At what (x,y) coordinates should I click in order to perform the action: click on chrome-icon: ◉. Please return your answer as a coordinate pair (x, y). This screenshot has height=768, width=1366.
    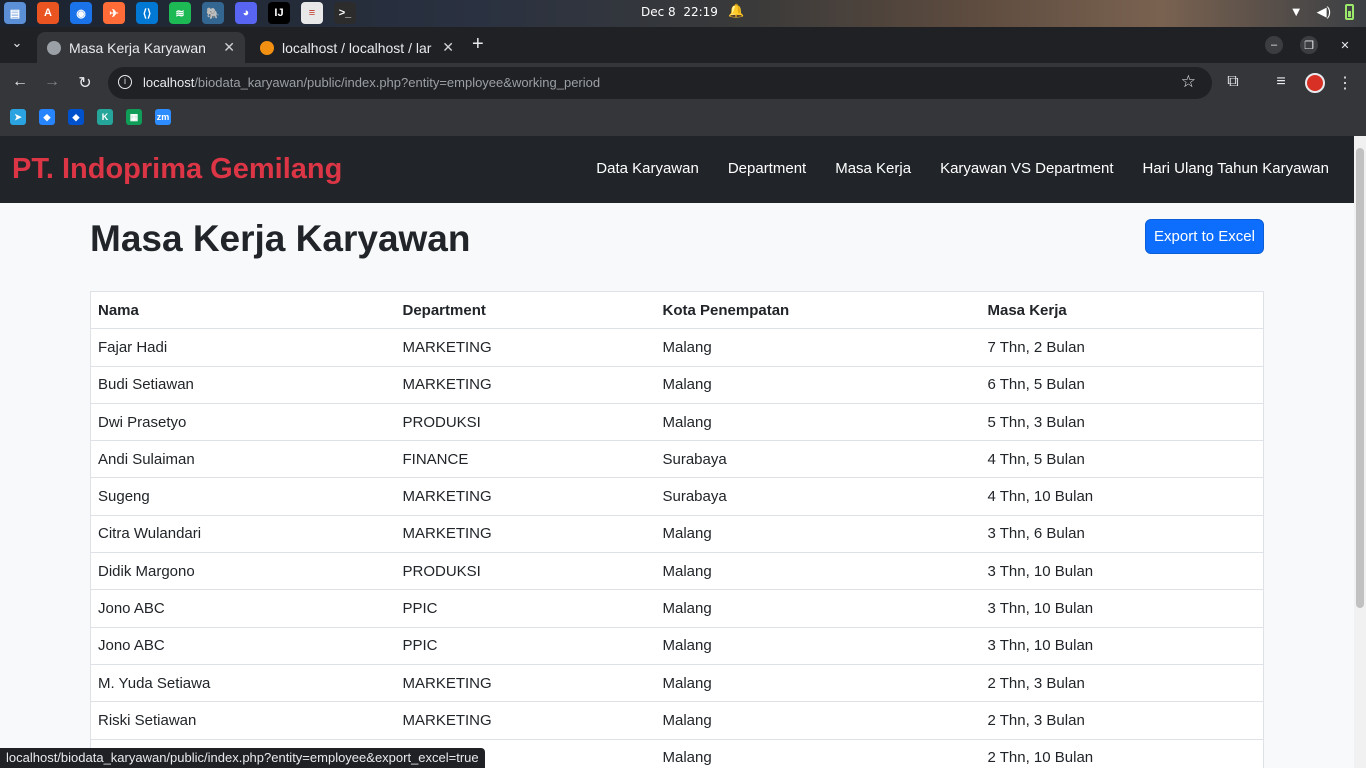
    Looking at the image, I should click on (81, 13).